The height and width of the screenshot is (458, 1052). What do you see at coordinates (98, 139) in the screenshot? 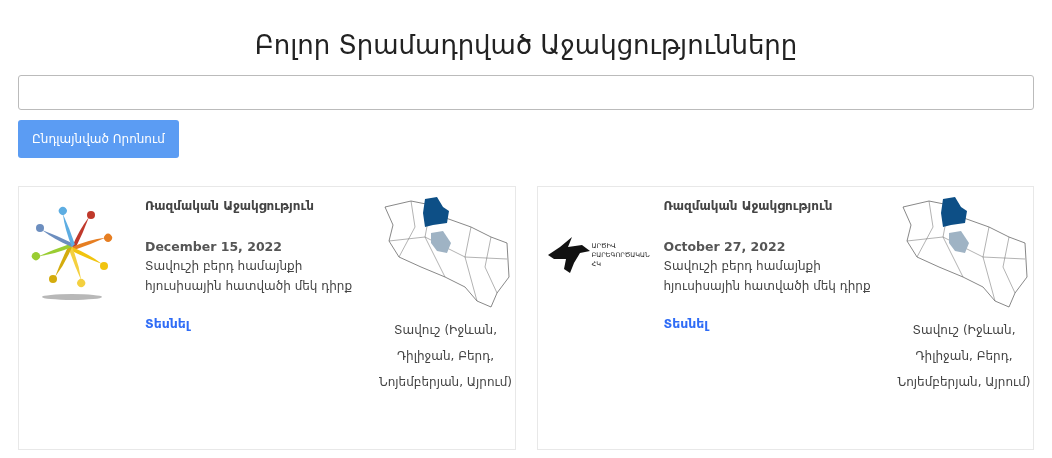
I see `advanced-search-button: Ընդլայնված Որոնում` at bounding box center [98, 139].